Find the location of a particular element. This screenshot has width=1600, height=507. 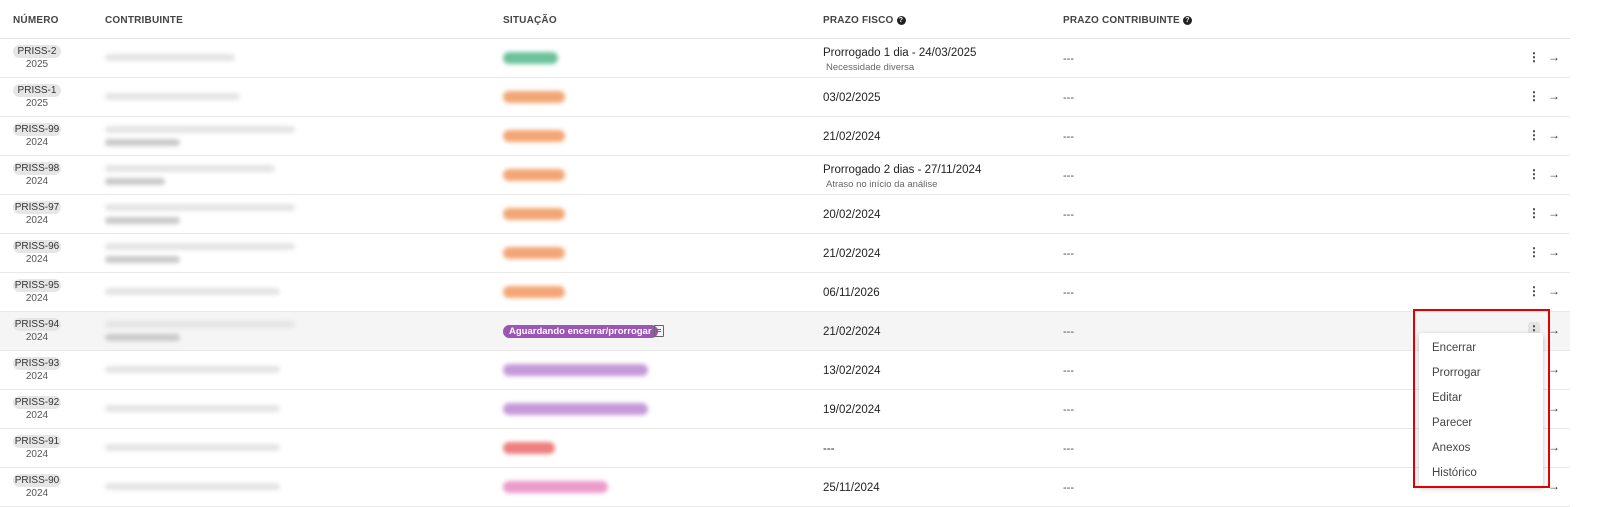

table-row: PRISS-95 2024 06/11/2026 --- ⋮ → is located at coordinates (785, 292).